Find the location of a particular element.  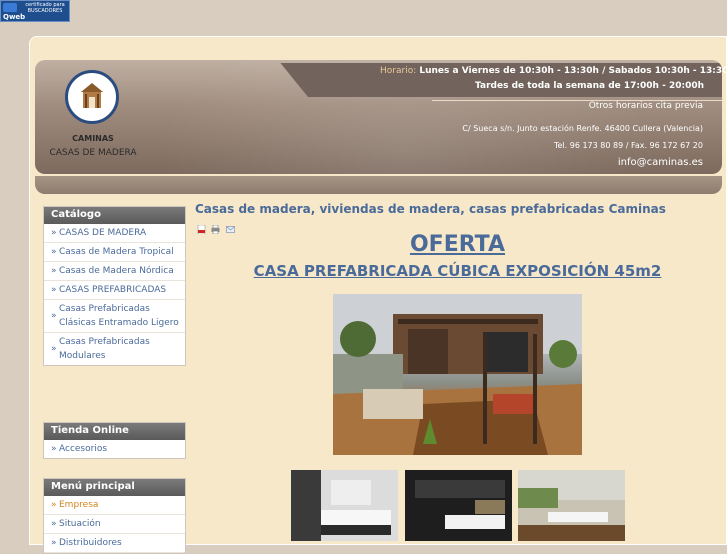

menu-item-label: Situación is located at coordinates (80, 524).